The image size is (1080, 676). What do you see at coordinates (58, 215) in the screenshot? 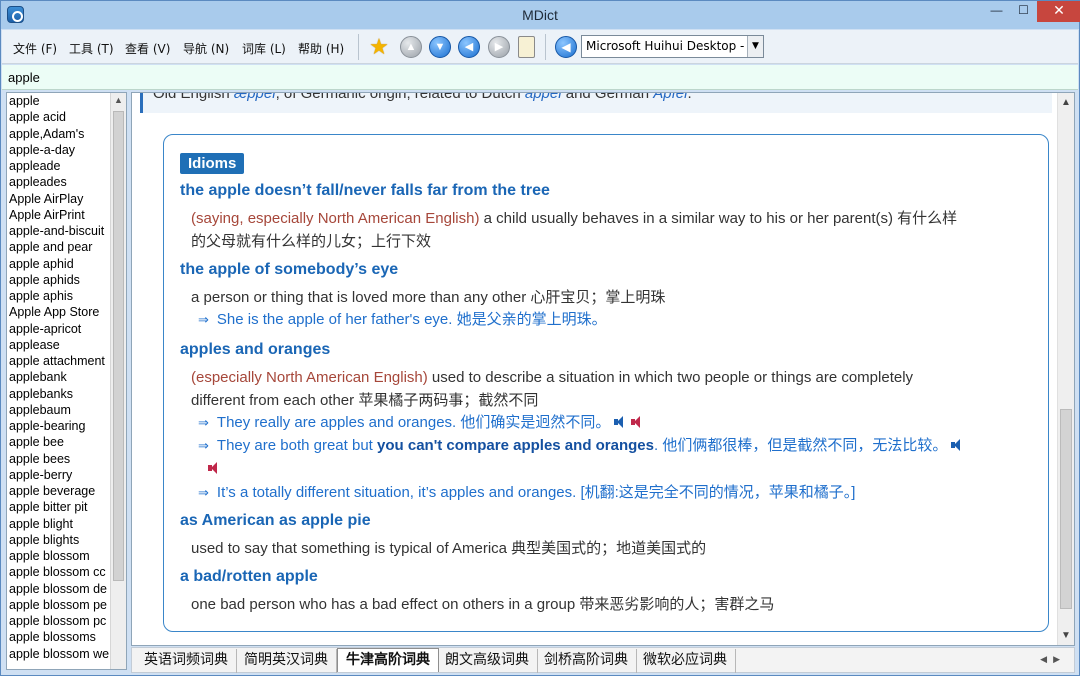
I see `list-item: Apple AirPrint` at bounding box center [58, 215].